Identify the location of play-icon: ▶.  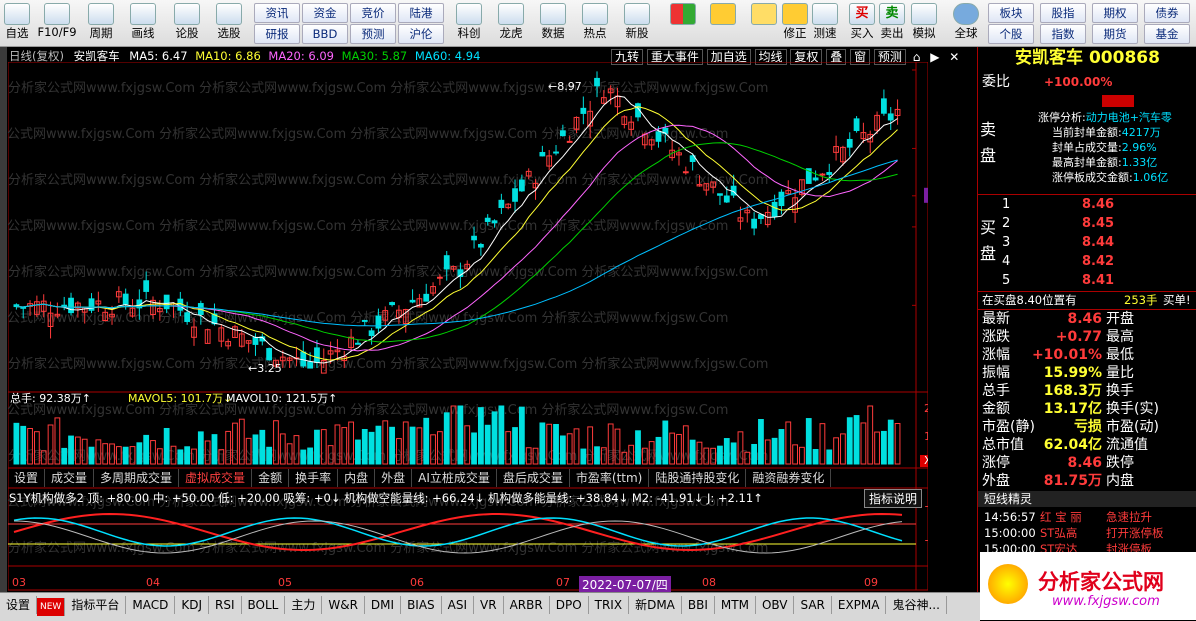
(934, 57).